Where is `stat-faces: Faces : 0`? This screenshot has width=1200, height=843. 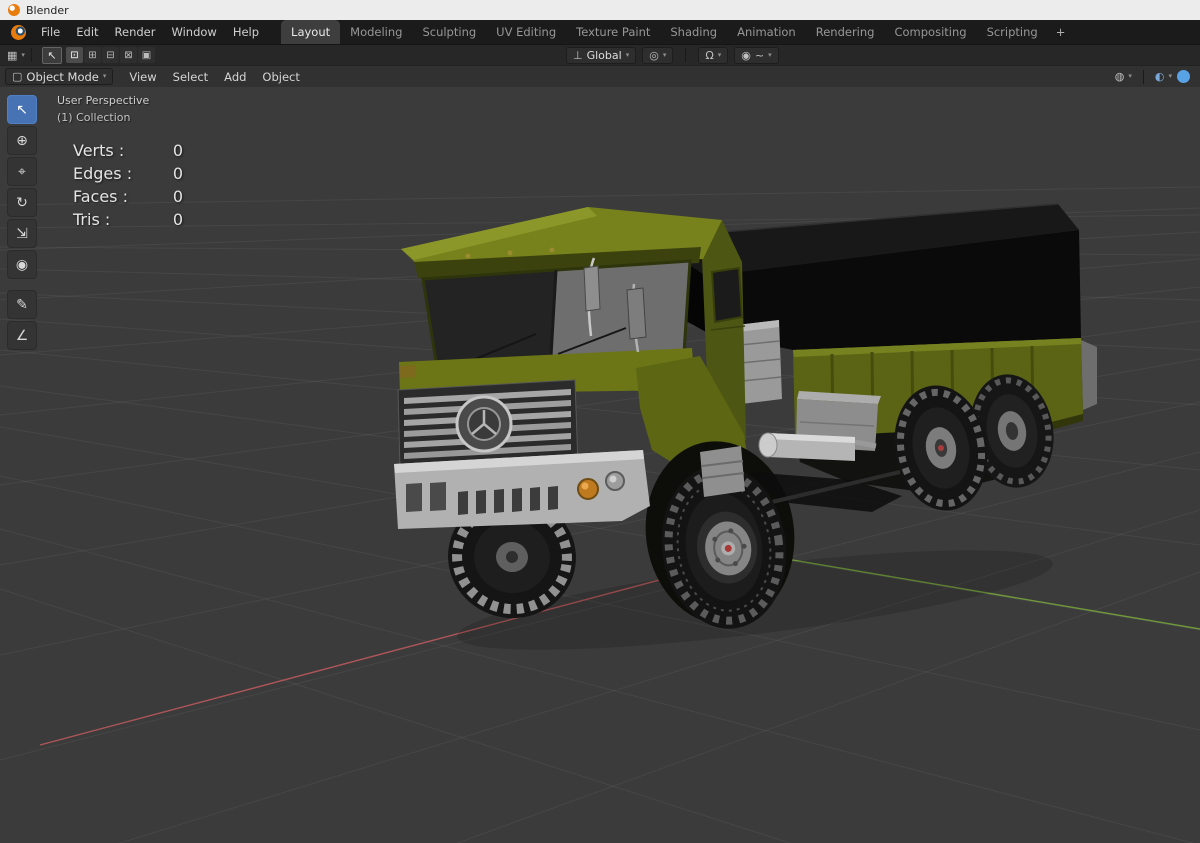 stat-faces: Faces : 0 is located at coordinates (128, 196).